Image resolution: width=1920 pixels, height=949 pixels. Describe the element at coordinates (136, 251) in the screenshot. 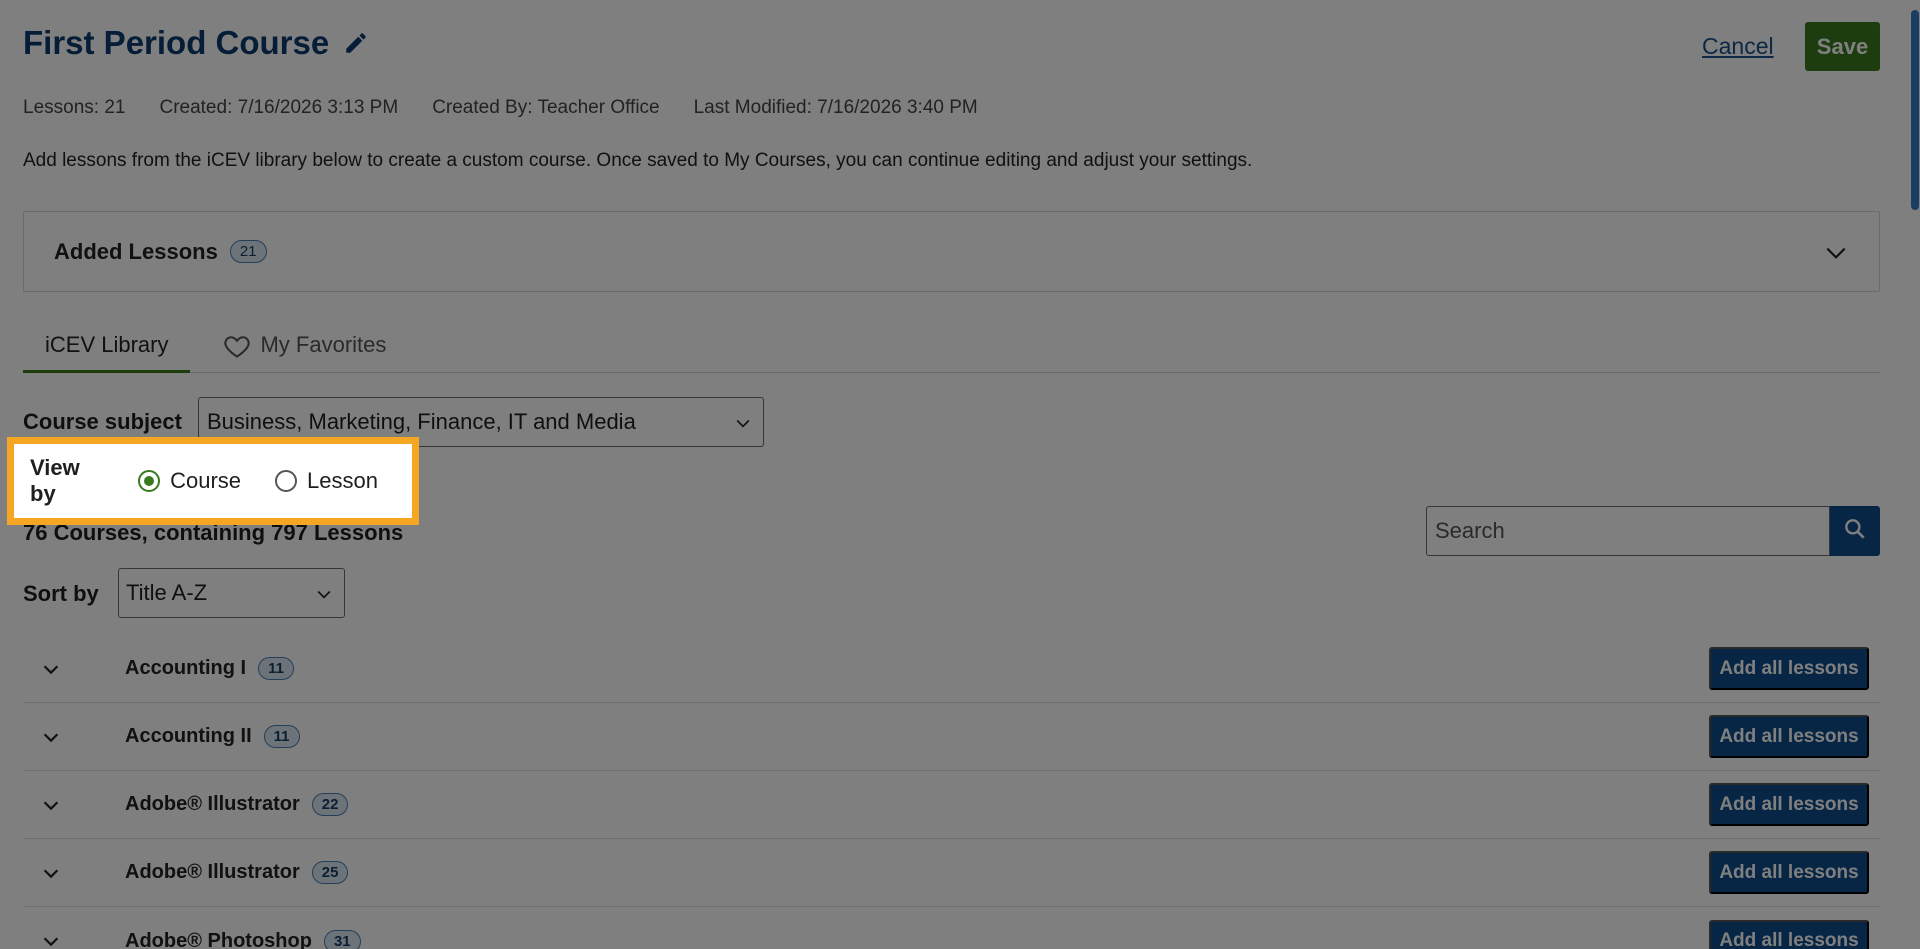

I see `added-lessons-label: Added Lessons` at that location.